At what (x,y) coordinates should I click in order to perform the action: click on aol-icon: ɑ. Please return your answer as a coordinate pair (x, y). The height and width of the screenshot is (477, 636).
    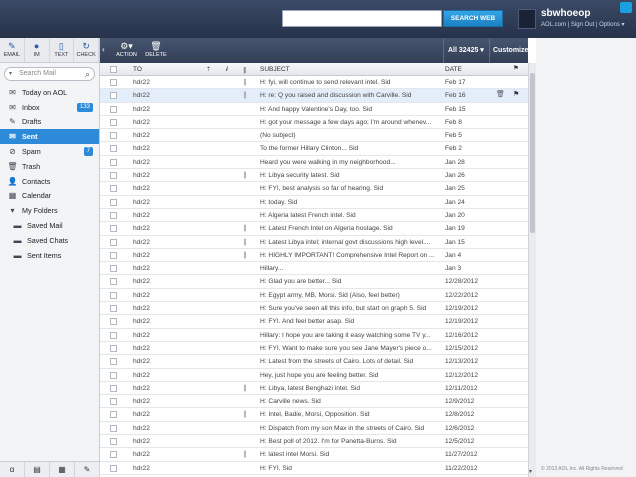
    Looking at the image, I should click on (12, 469).